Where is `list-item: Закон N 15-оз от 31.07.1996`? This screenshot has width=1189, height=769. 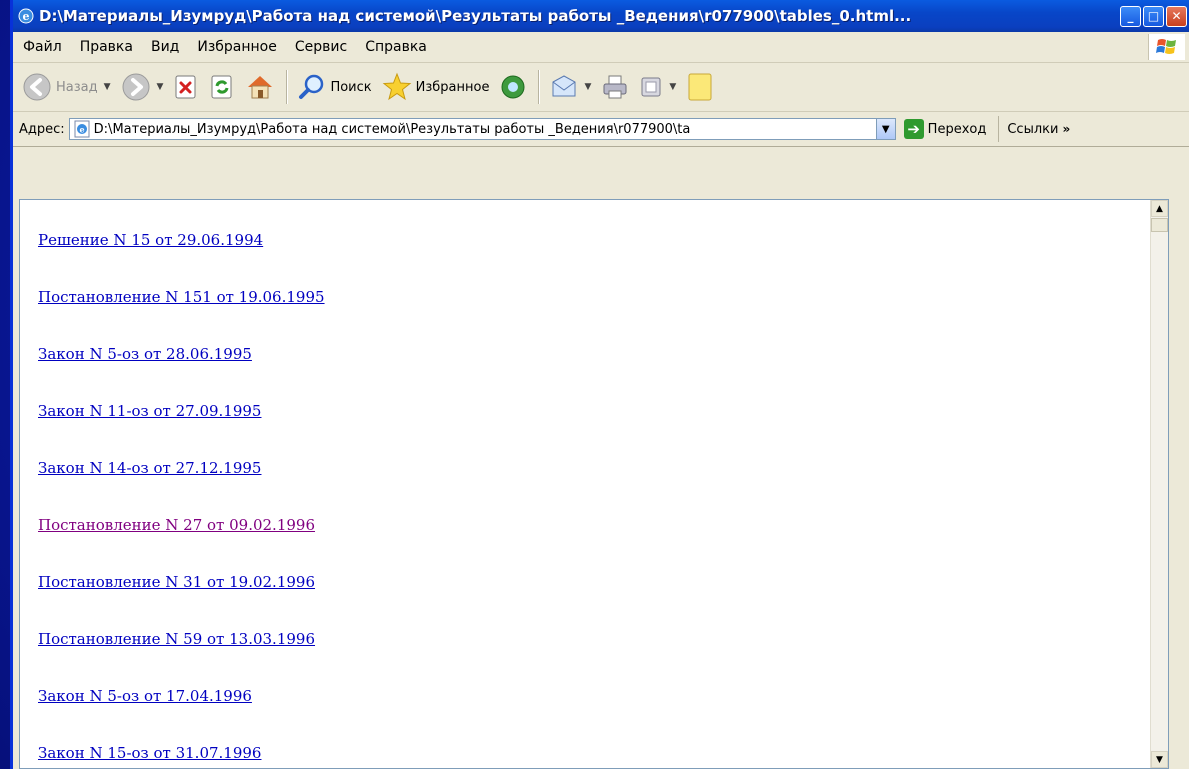 list-item: Закон N 15-оз от 31.07.1996 is located at coordinates (181, 755).